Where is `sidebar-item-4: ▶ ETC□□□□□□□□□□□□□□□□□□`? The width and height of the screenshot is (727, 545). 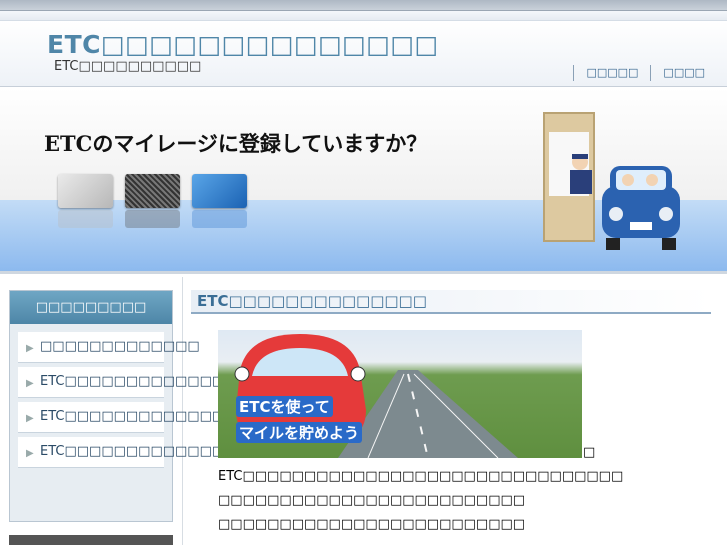 sidebar-item-4: ▶ ETC□□□□□□□□□□□□□□□□□□ is located at coordinates (152, 452).